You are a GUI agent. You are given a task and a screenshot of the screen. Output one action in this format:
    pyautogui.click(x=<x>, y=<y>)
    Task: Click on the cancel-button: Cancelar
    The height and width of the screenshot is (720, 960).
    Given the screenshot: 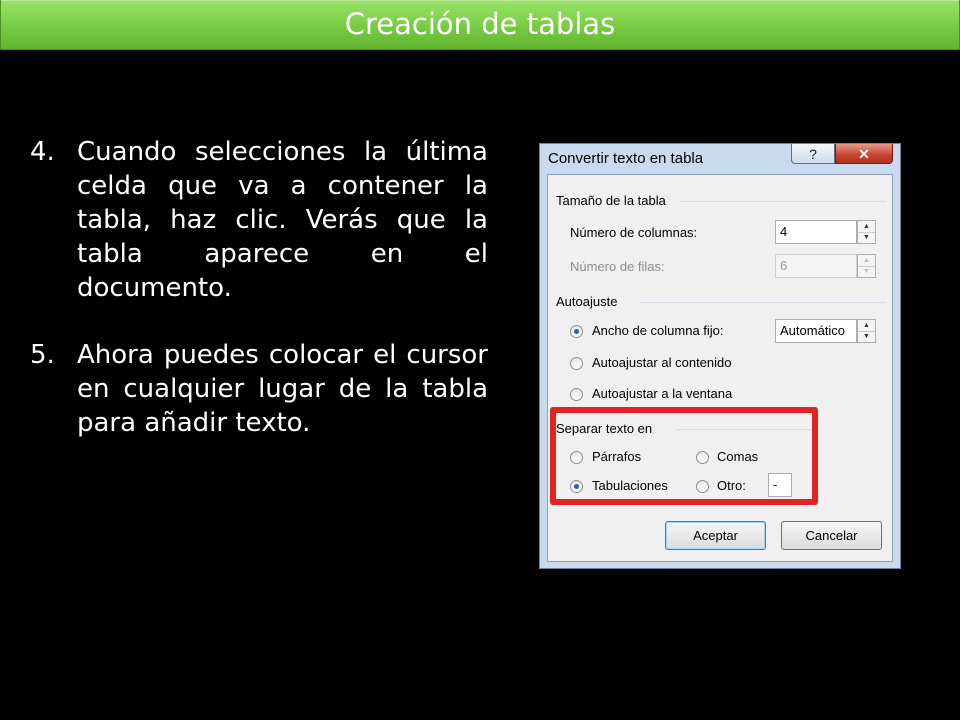 What is the action you would take?
    pyautogui.click(x=831, y=535)
    